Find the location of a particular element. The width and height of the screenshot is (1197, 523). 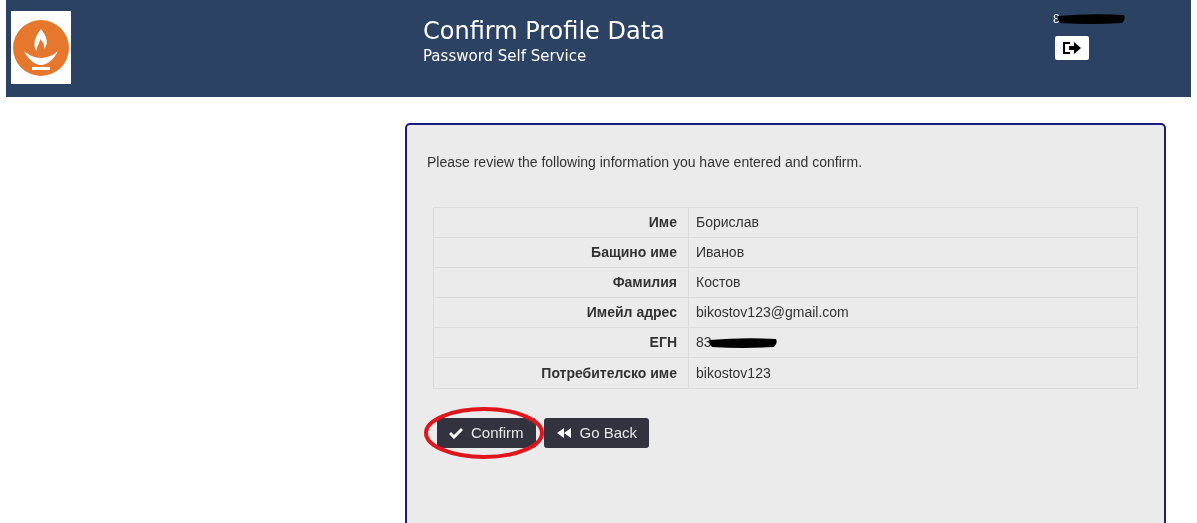

field-label: Имейл адрес is located at coordinates (631, 312).